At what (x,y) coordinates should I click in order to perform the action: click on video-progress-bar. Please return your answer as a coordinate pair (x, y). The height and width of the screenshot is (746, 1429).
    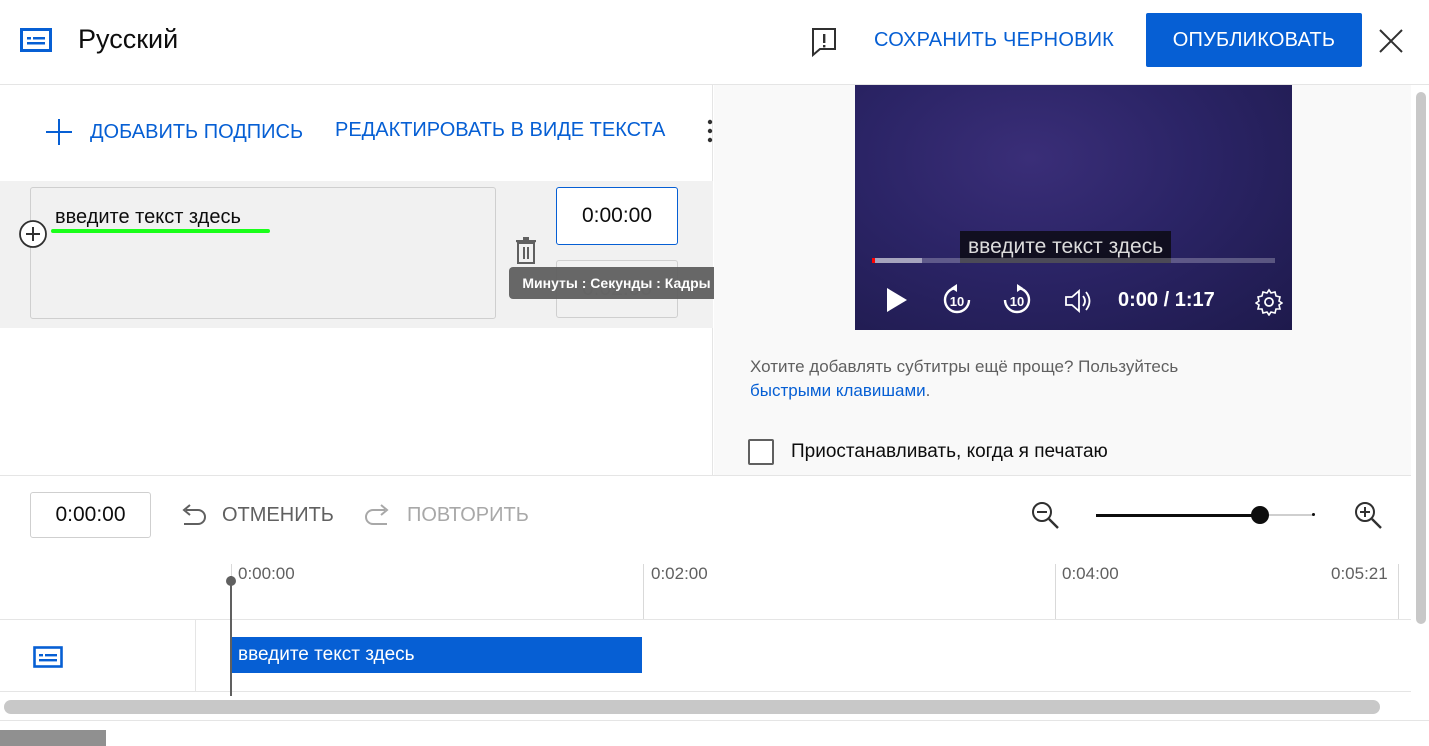
    Looking at the image, I should click on (1073, 260).